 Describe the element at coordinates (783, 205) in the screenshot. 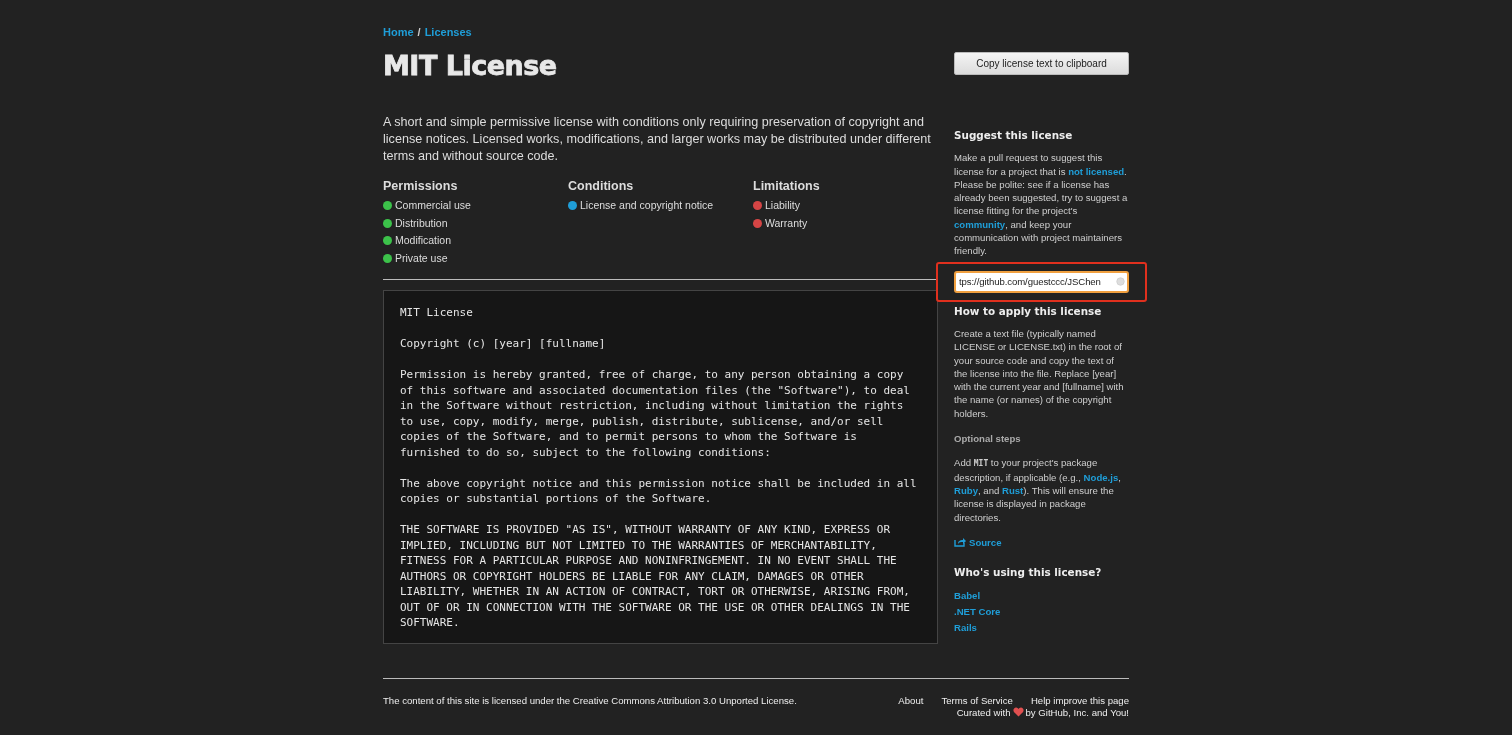

I see `rule-label: Liability` at that location.